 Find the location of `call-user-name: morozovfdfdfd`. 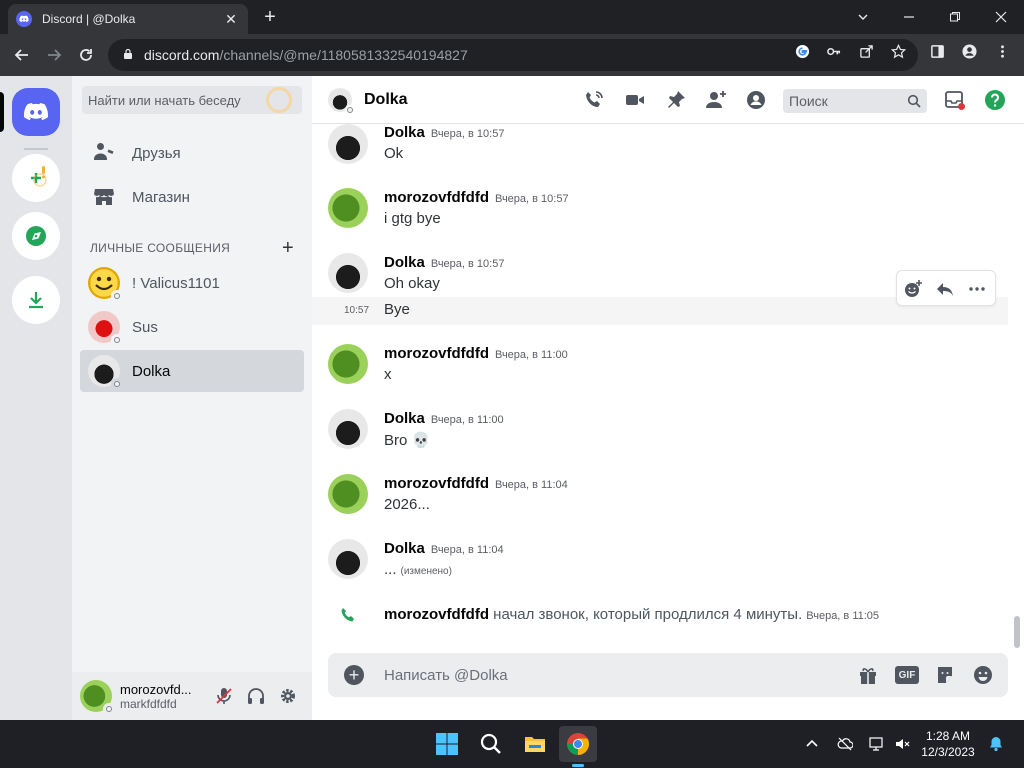

call-user-name: morozovfdfdfd is located at coordinates (436, 614).